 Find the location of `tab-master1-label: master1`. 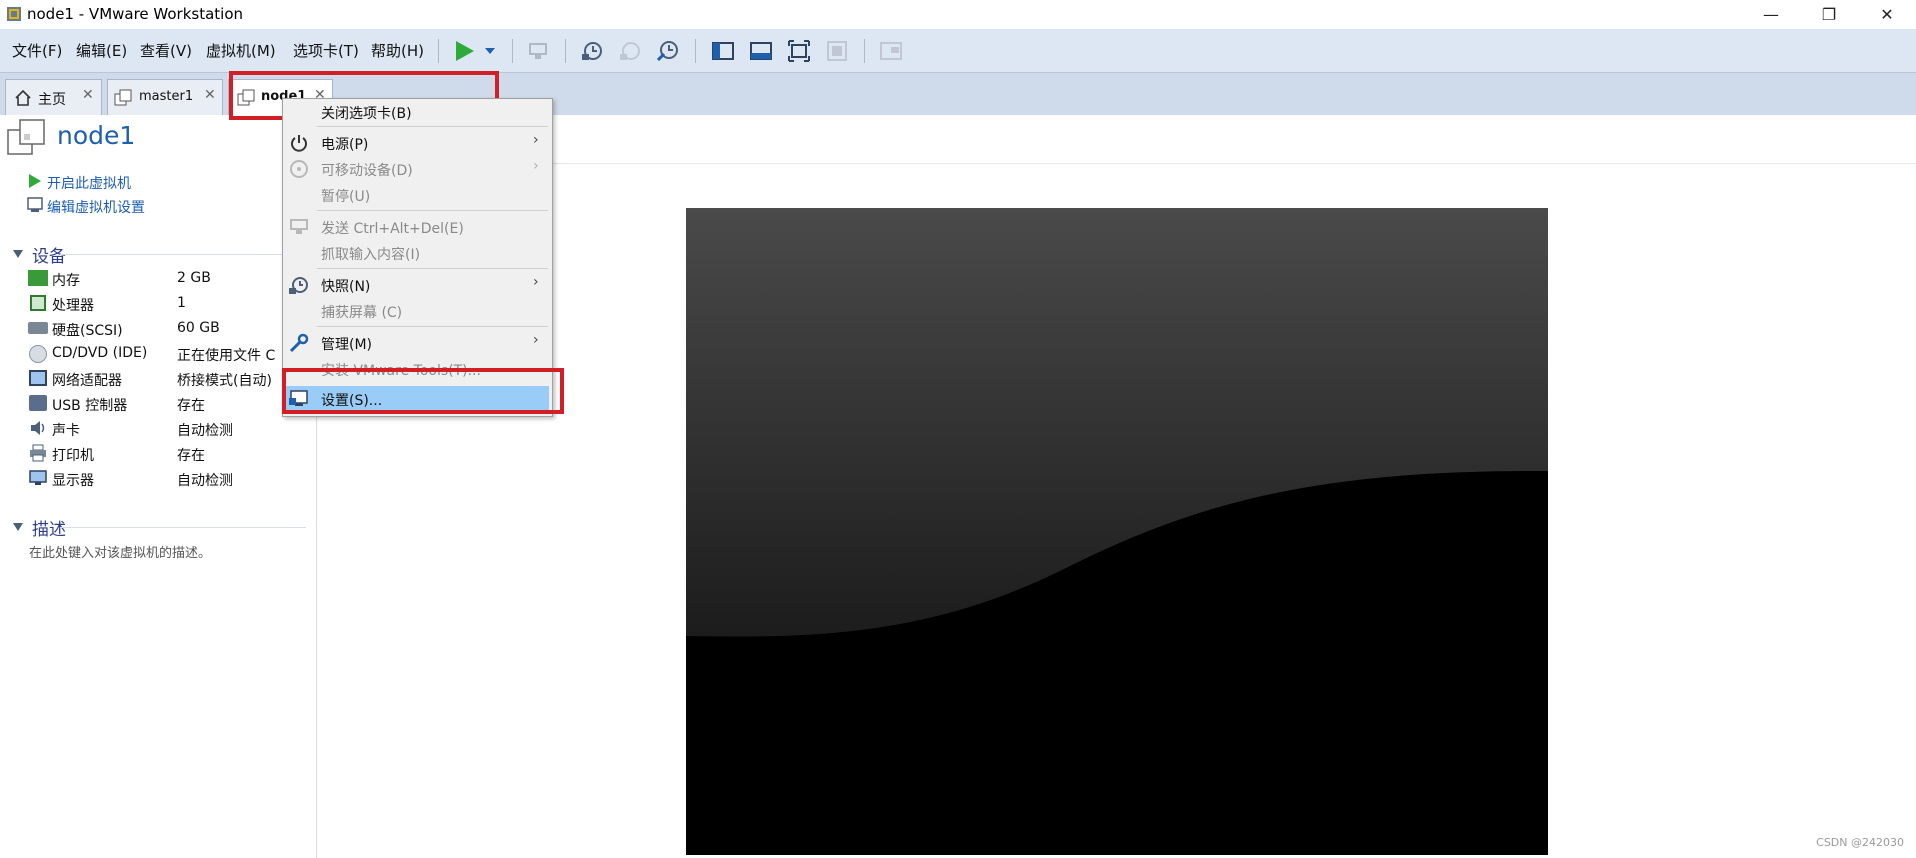

tab-master1-label: master1 is located at coordinates (166, 96).